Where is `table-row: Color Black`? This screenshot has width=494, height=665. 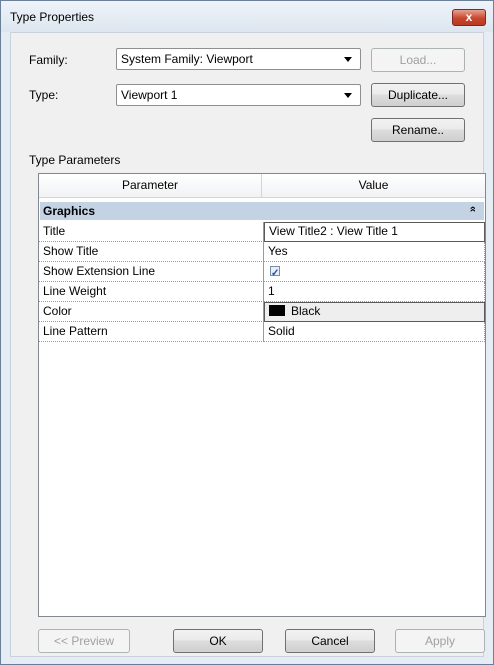 table-row: Color Black is located at coordinates (262, 312).